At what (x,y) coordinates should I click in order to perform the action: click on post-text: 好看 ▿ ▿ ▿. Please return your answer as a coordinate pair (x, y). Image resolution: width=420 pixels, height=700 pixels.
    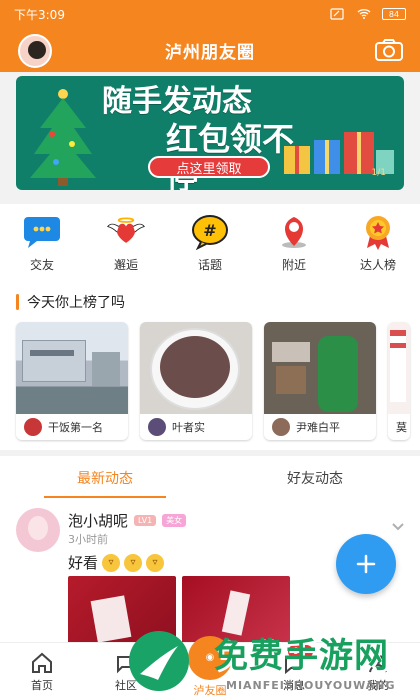
    Looking at the image, I should click on (116, 562).